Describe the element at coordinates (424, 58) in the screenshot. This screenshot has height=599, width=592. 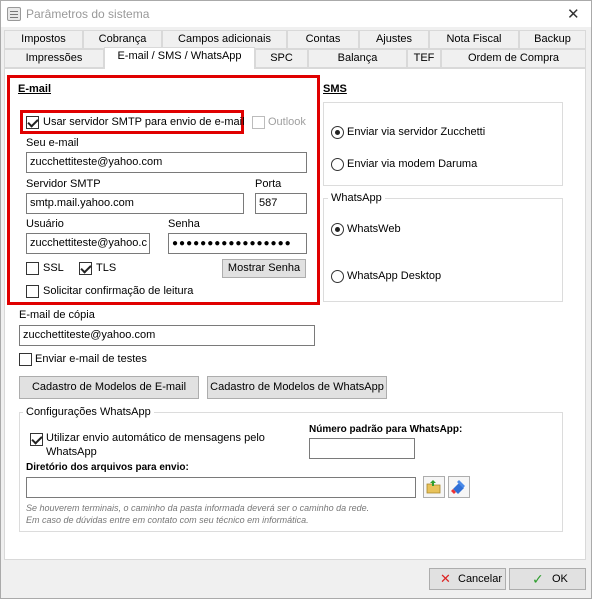
I see `tab-tef: TEF` at that location.